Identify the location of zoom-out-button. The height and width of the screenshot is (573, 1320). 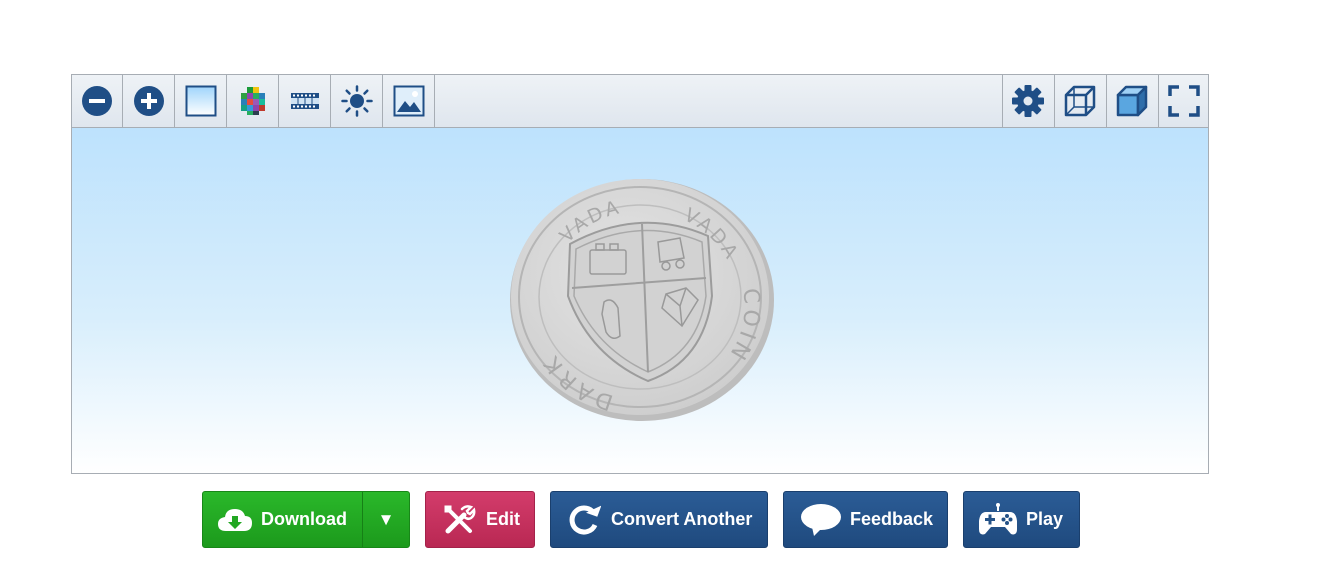
(97, 101).